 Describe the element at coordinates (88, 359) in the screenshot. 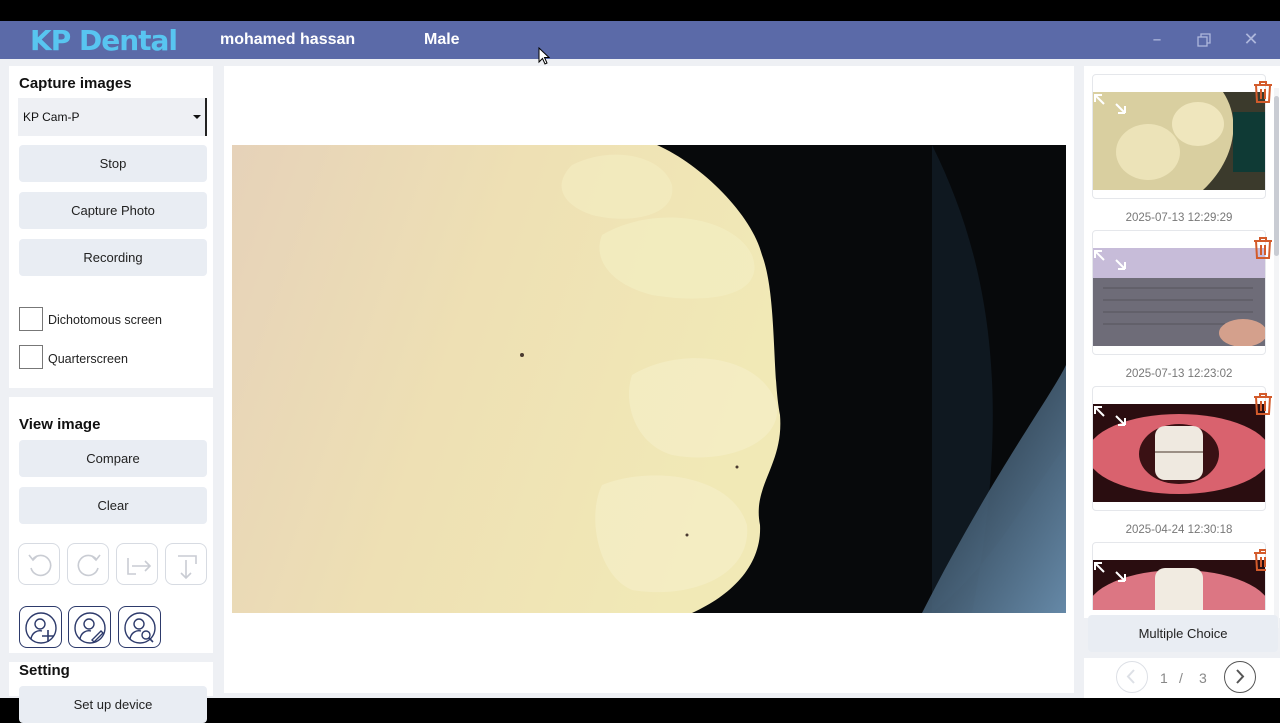

I see `quarterscreen-label: Quarterscreen` at that location.